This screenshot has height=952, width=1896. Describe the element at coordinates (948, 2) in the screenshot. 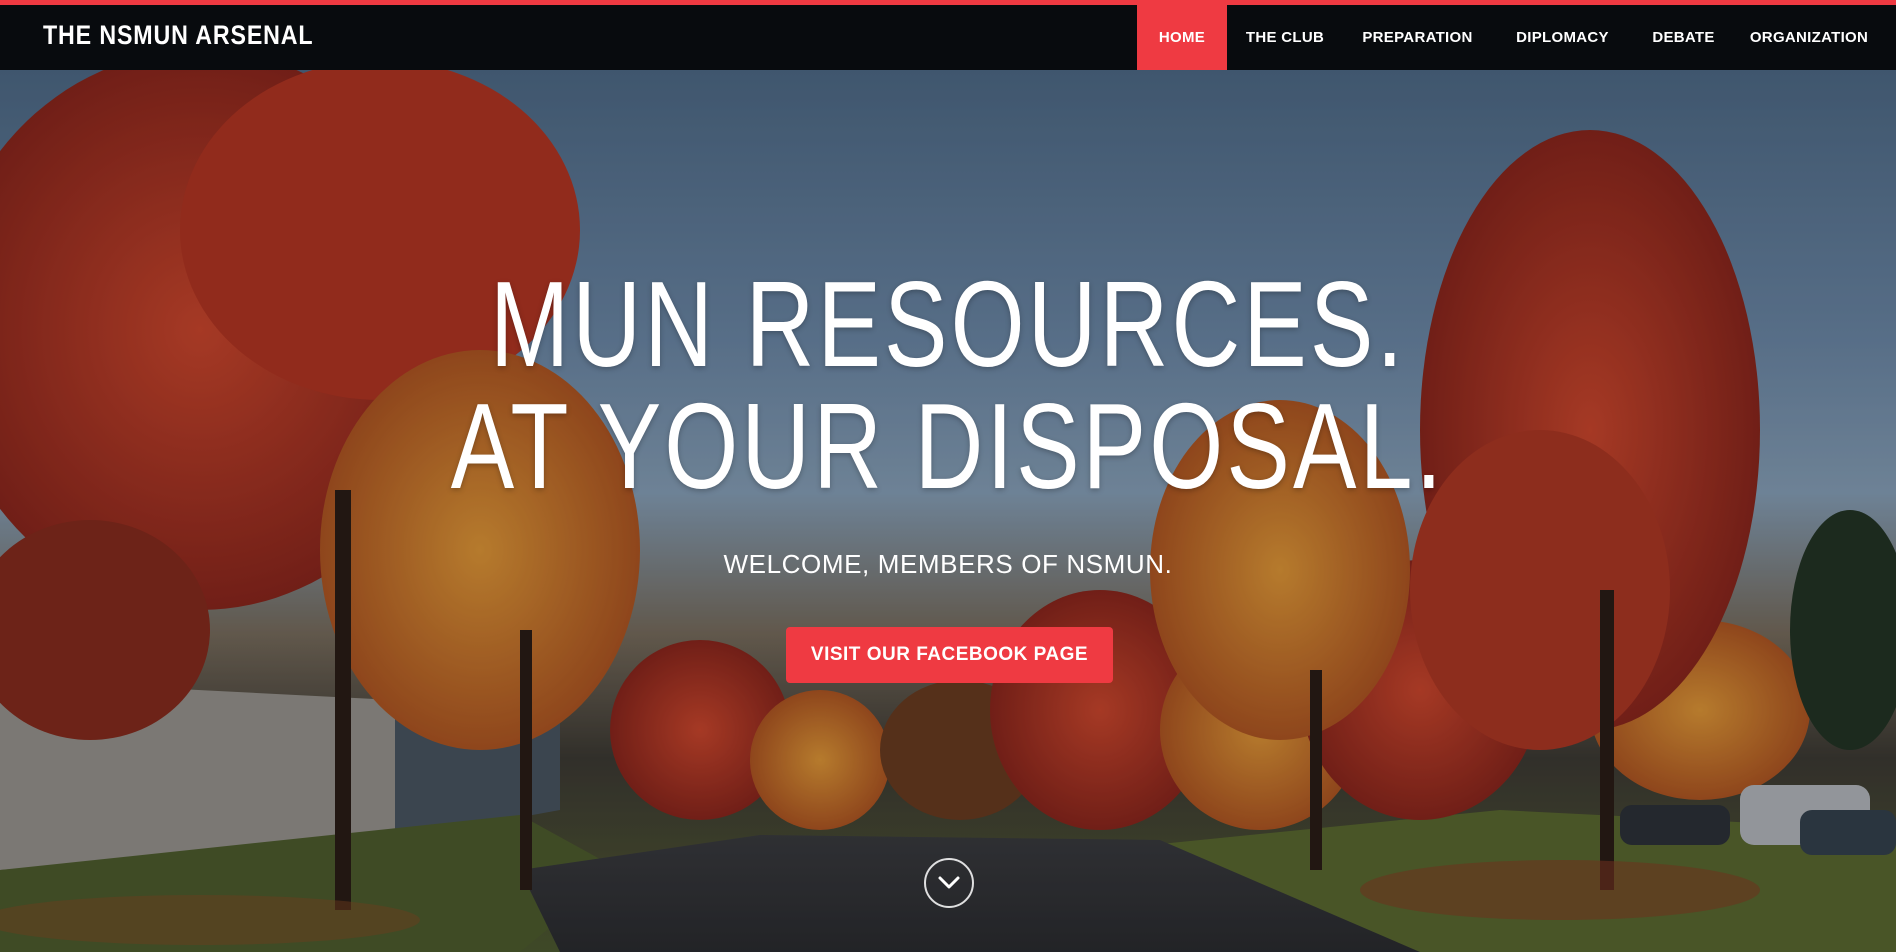

I see `top-accent-strip` at that location.